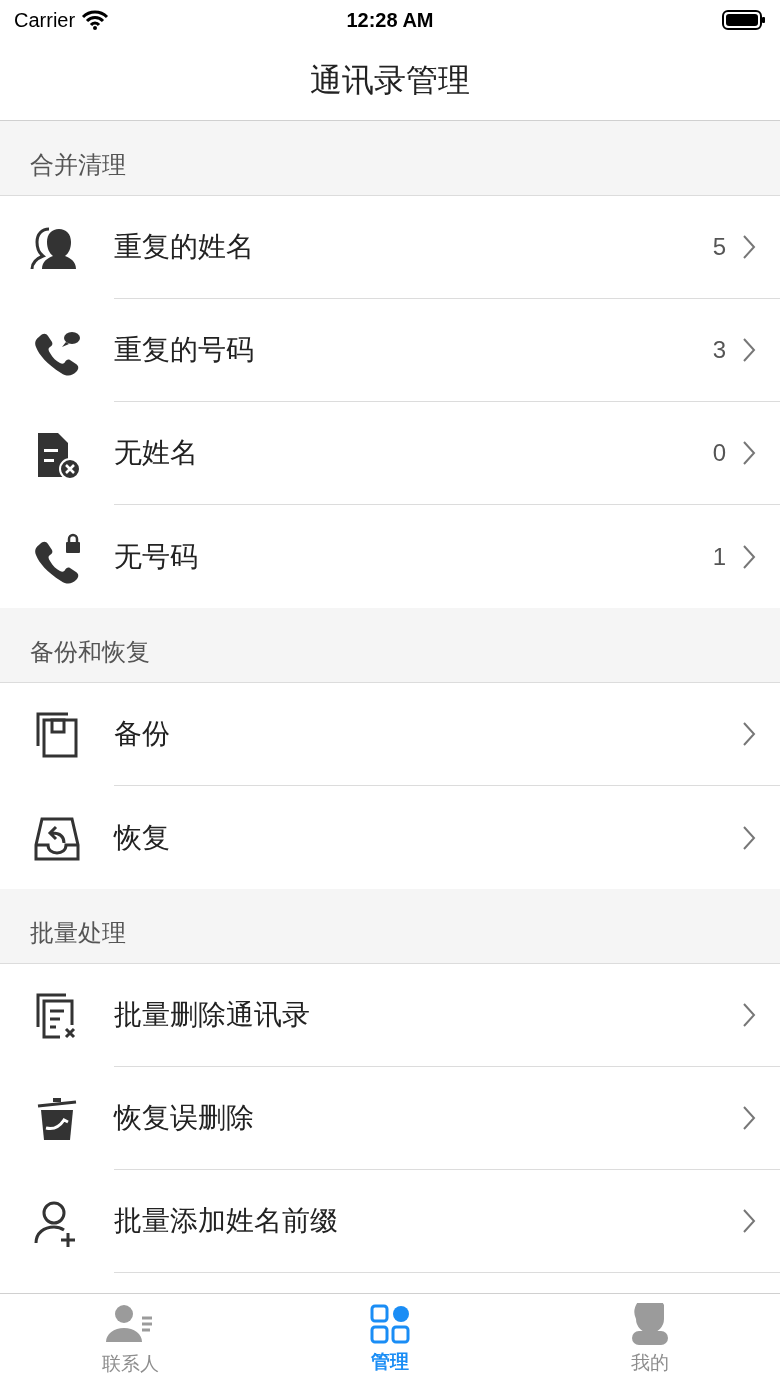 This screenshot has height=1387, width=780. What do you see at coordinates (90, 652) in the screenshot?
I see `section-title: 备份和恢复` at bounding box center [90, 652].